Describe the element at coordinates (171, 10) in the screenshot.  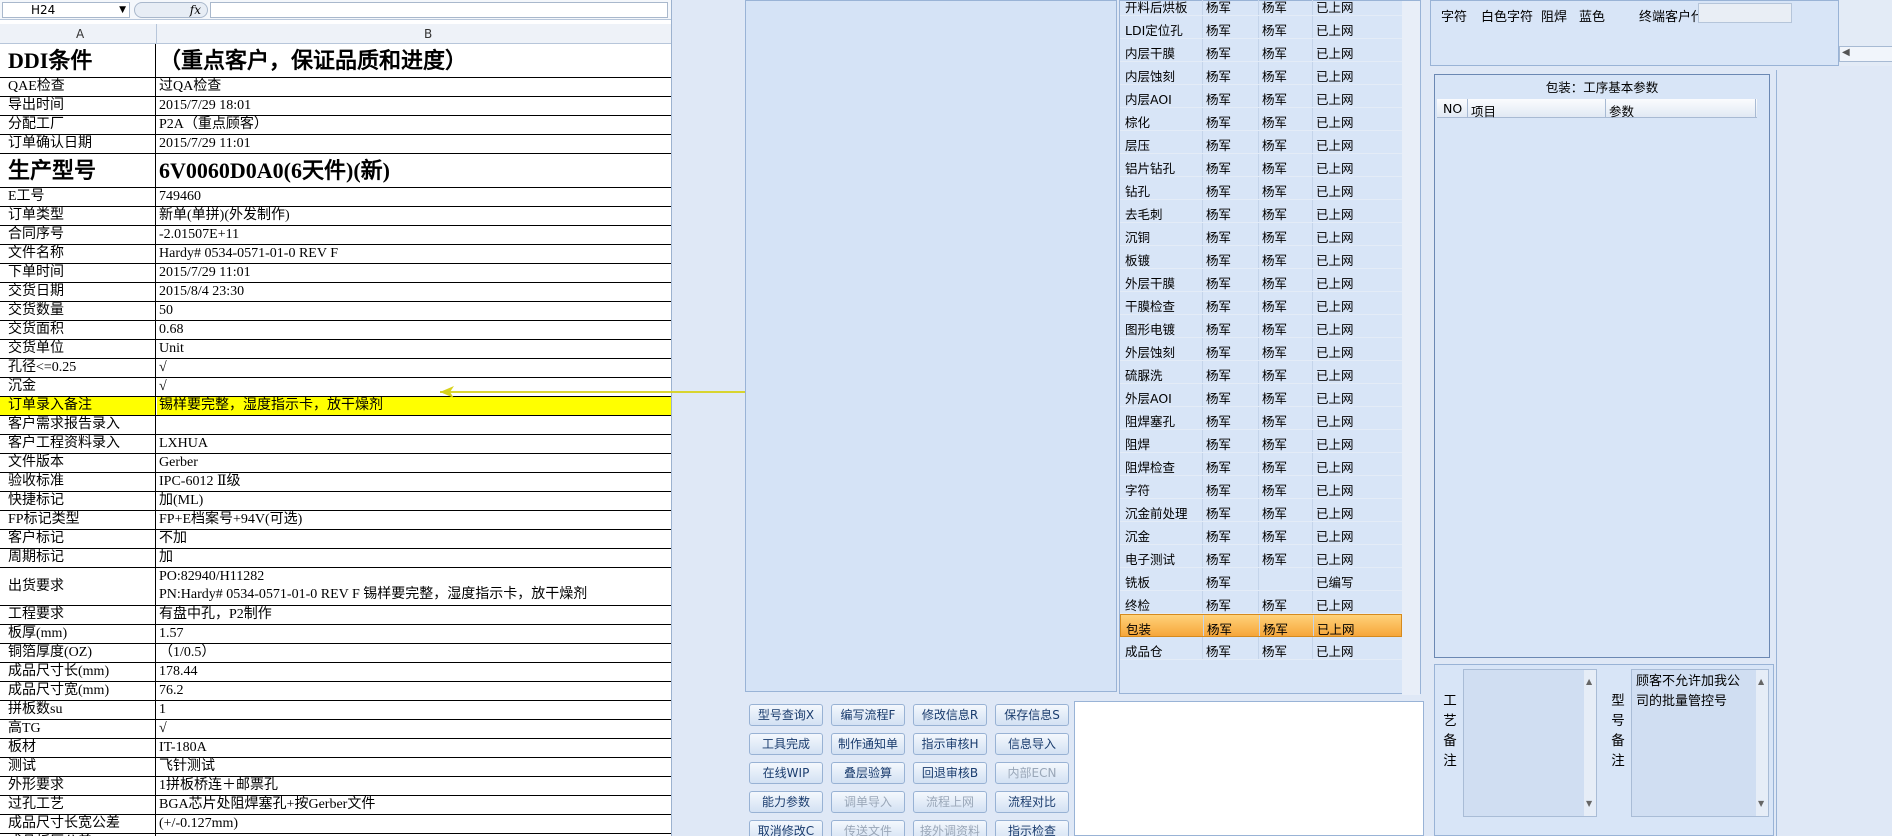
I see `insert-function-button: fx` at that location.